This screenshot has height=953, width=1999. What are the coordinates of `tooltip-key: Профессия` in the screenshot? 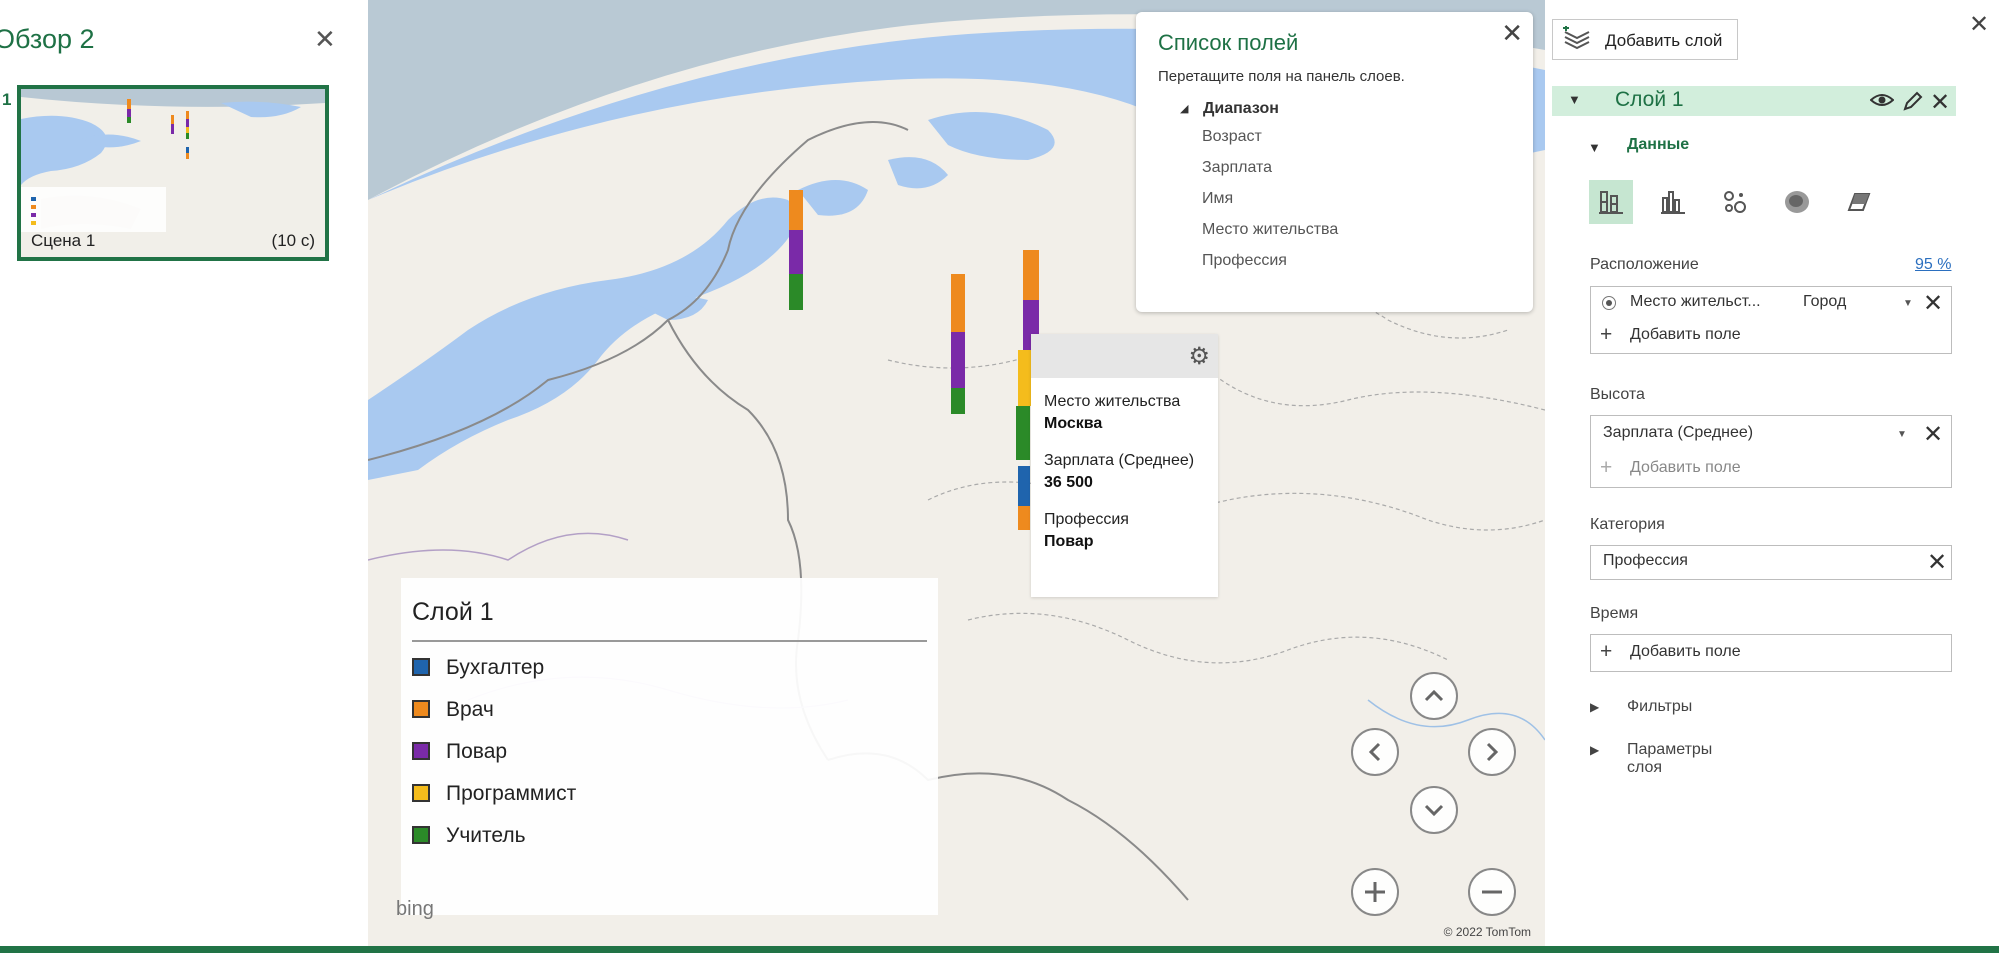 It's located at (1086, 519).